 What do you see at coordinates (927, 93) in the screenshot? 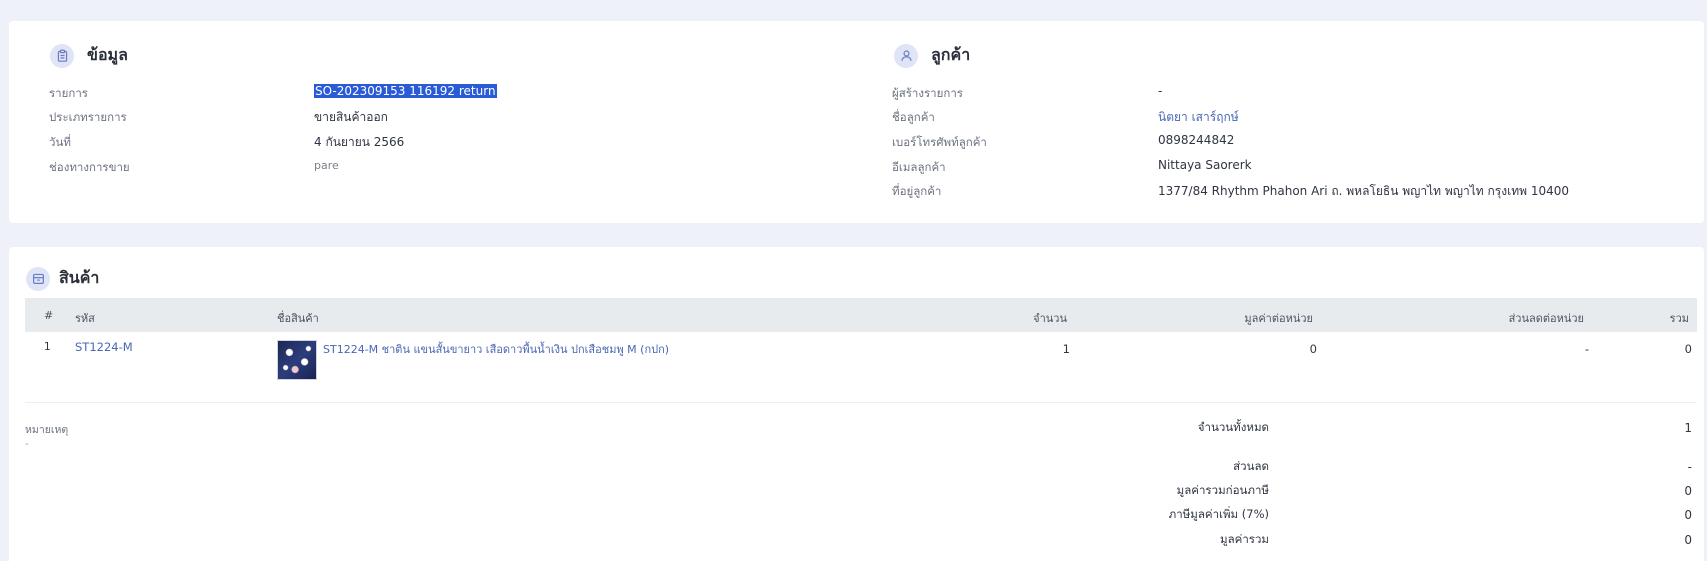
I see `created-by-label: ผู้สร้างรายการ` at bounding box center [927, 93].